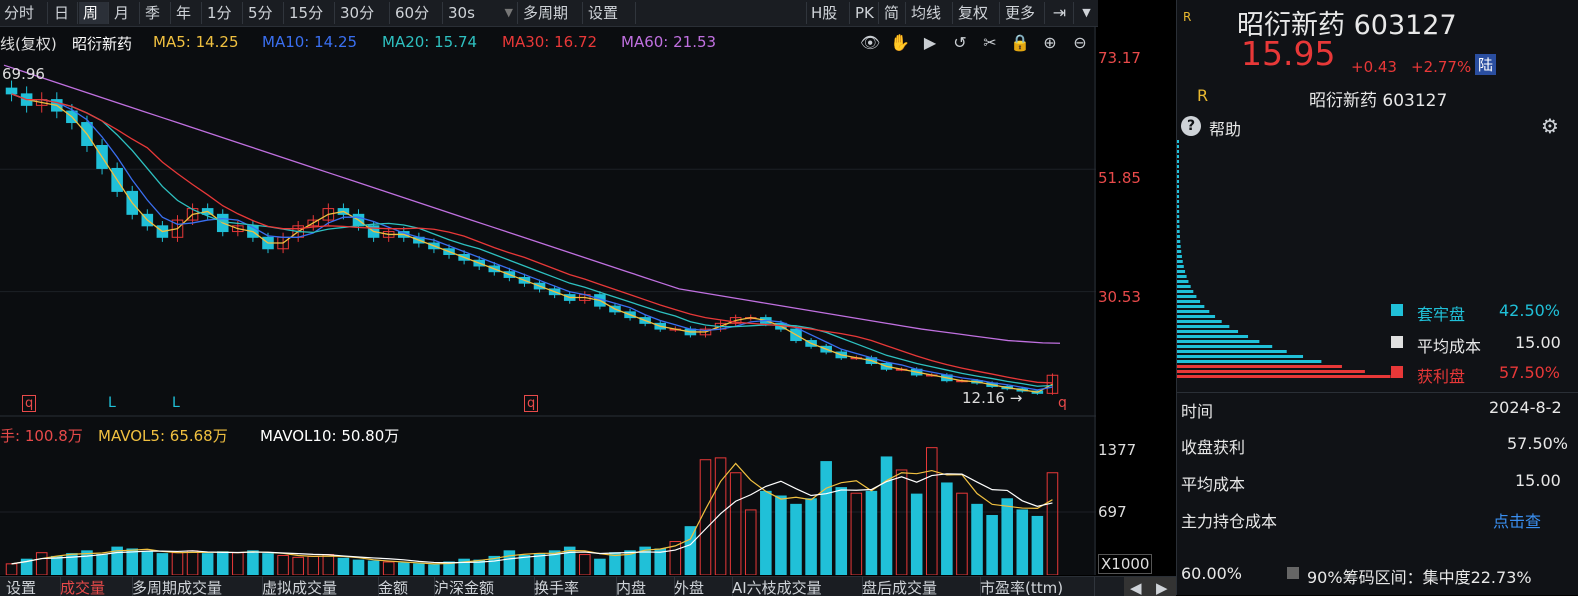 Image resolution: width=1578 pixels, height=596 pixels. Describe the element at coordinates (187, 13) in the screenshot. I see `tab-yearly: 年` at that location.